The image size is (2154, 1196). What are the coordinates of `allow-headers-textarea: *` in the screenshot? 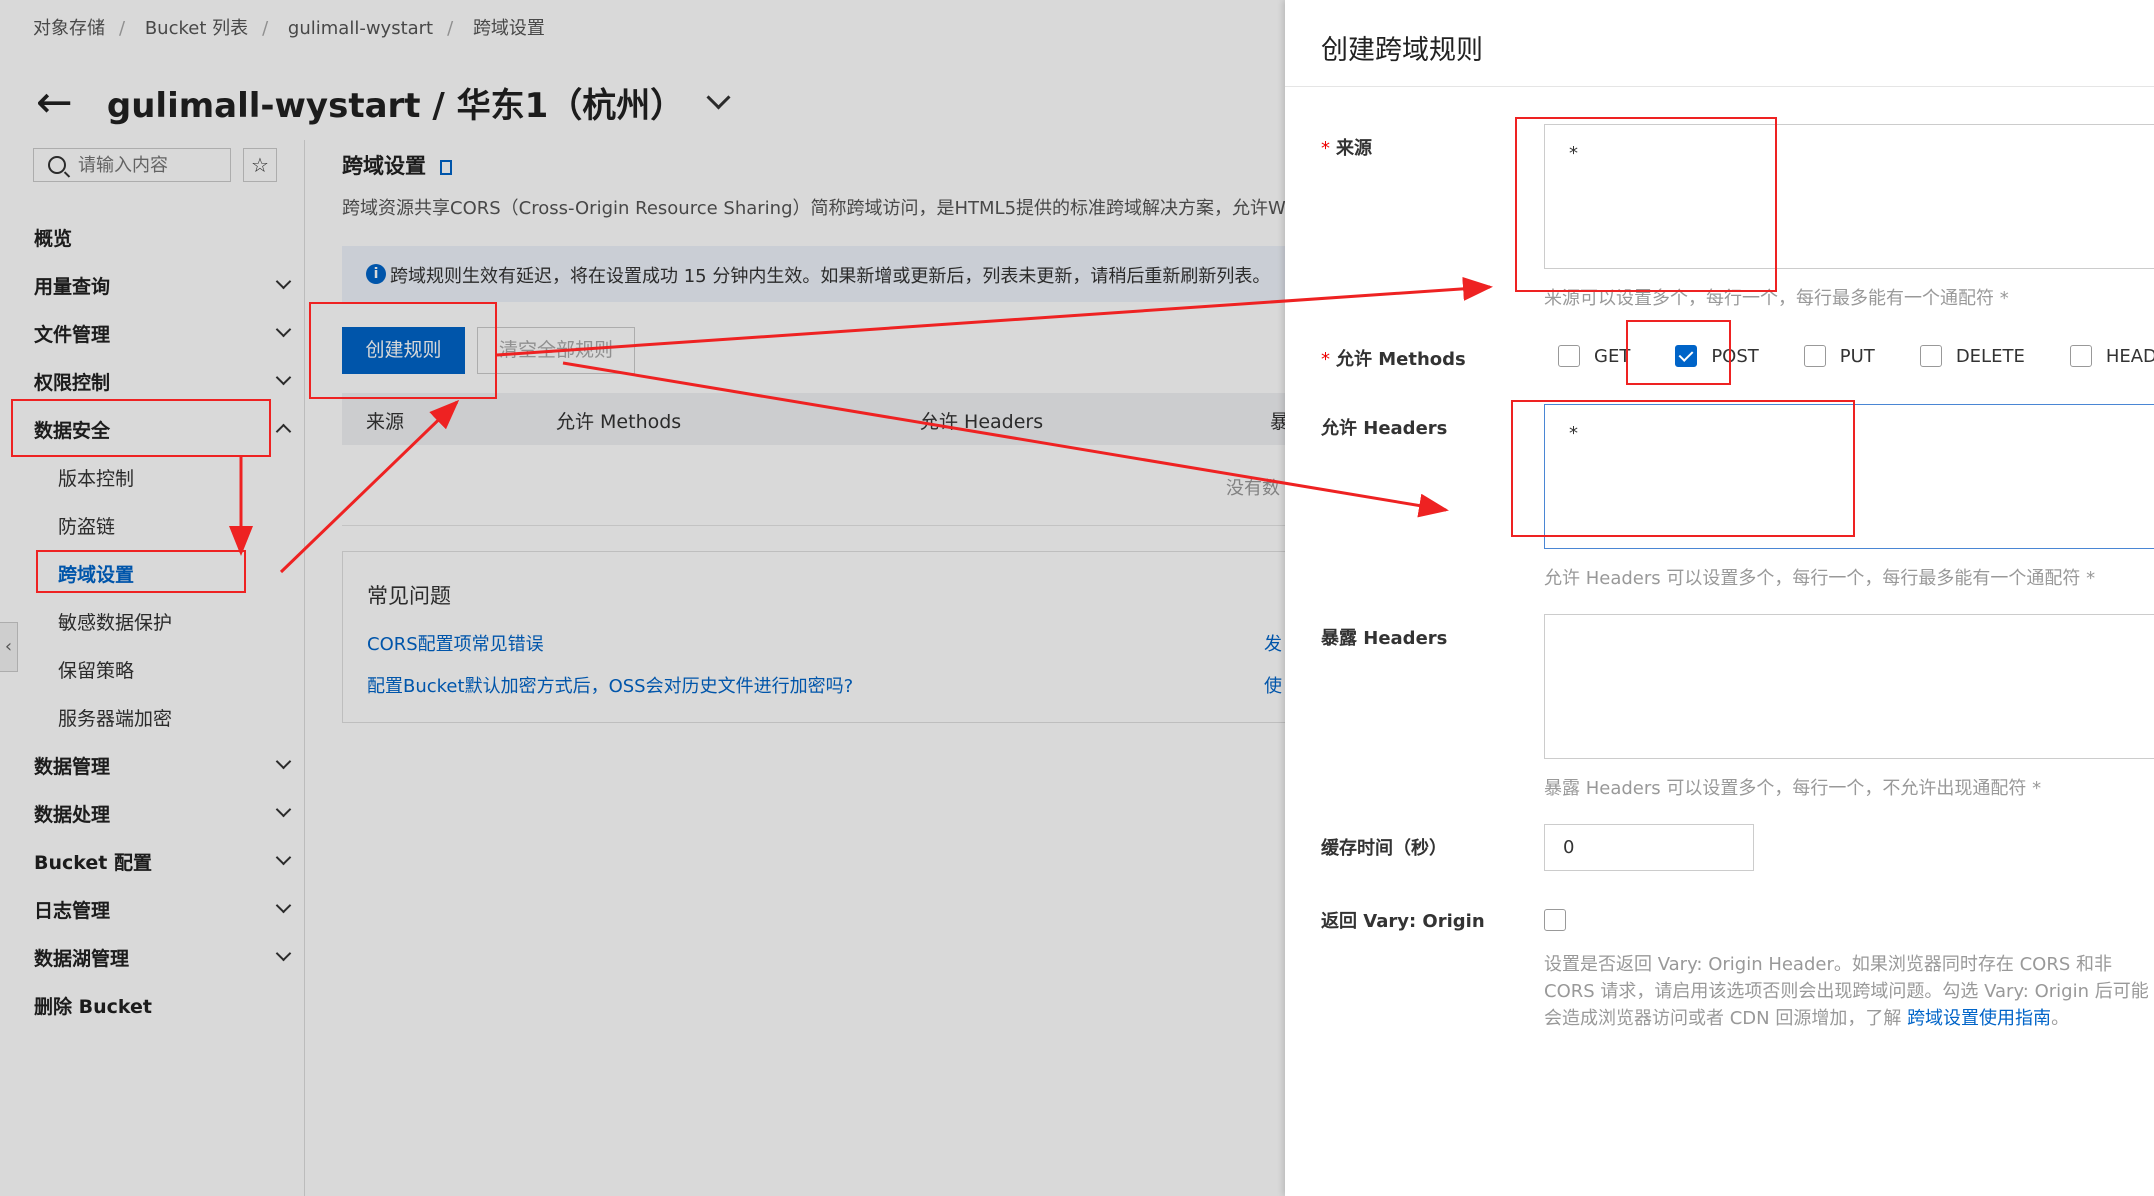 It's located at (1849, 476).